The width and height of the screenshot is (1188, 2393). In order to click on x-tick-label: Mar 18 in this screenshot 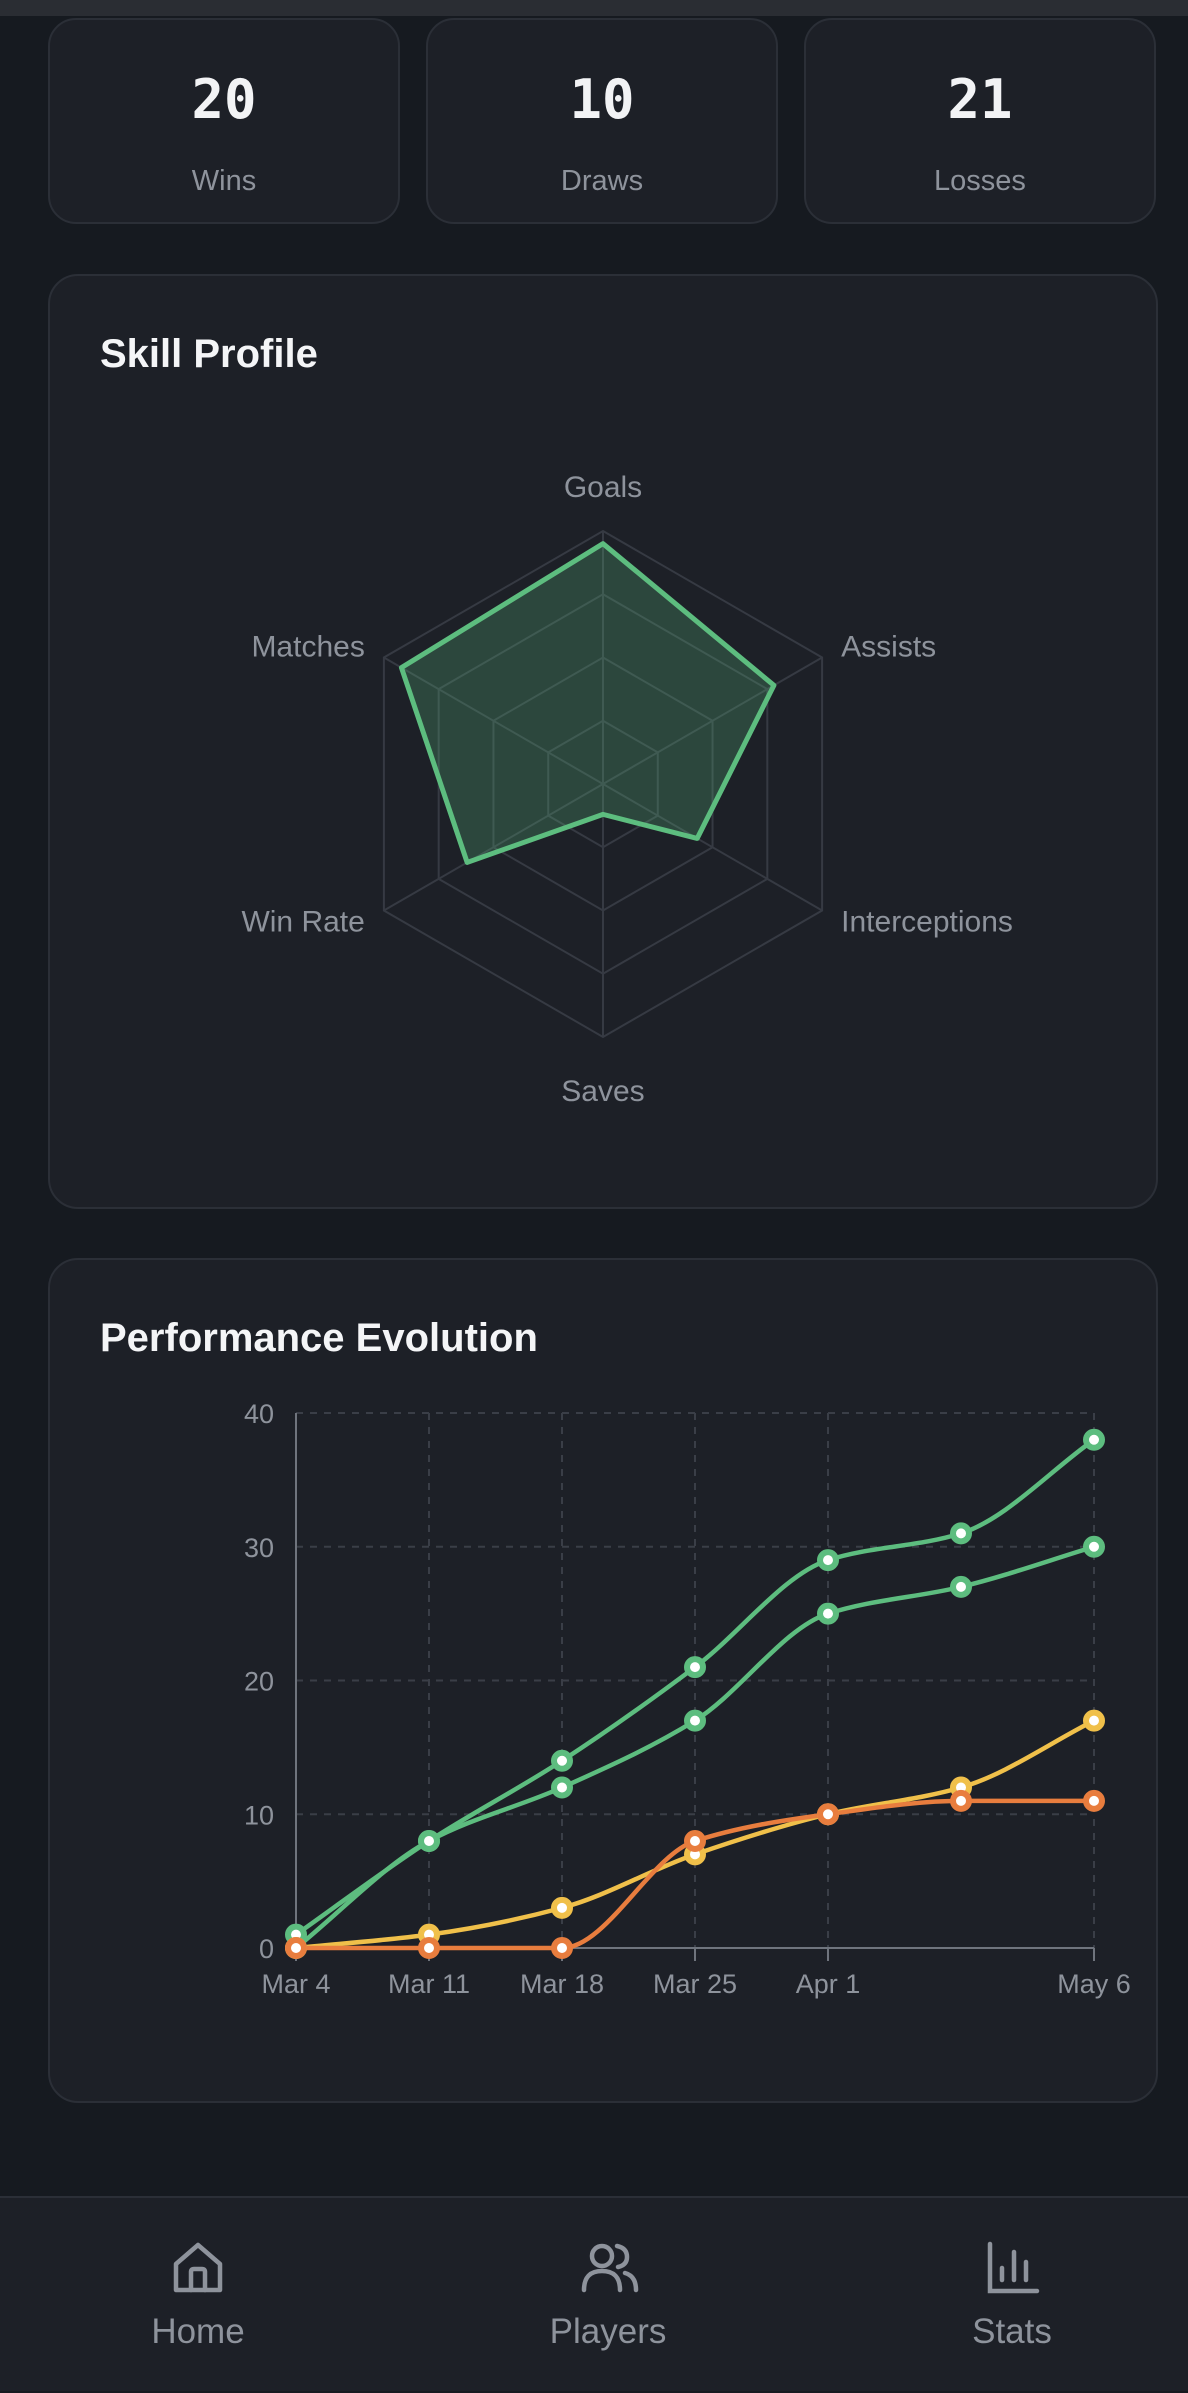, I will do `click(562, 1984)`.